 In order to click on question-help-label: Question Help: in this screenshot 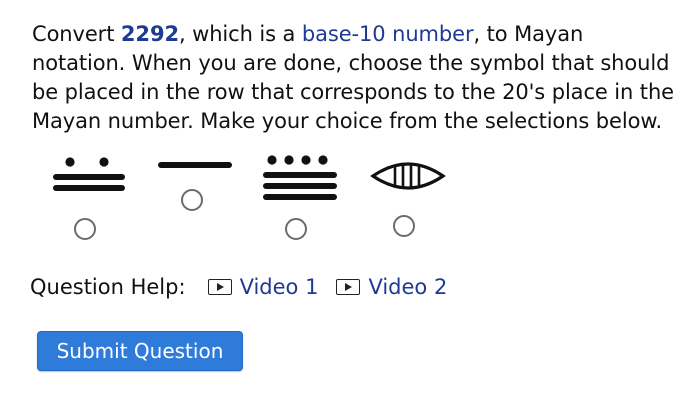, I will do `click(108, 287)`.